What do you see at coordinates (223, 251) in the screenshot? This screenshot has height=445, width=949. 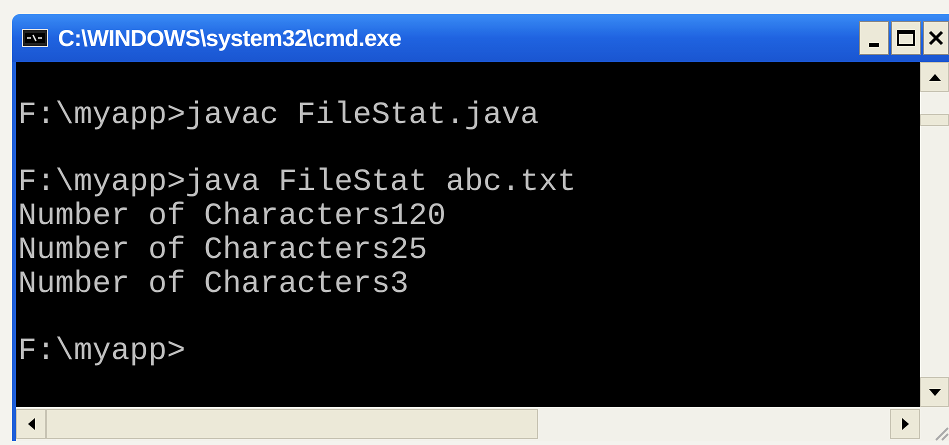 I see `console-line: Number of Characters25` at bounding box center [223, 251].